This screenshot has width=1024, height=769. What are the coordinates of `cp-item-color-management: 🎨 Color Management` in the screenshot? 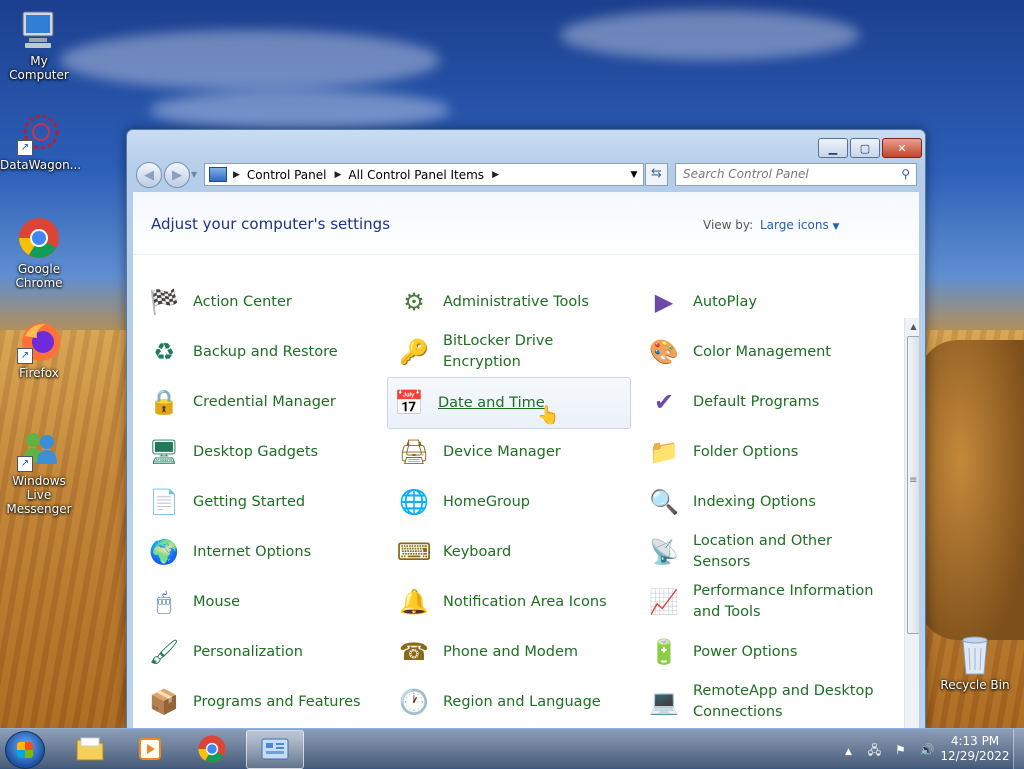 It's located at (764, 352).